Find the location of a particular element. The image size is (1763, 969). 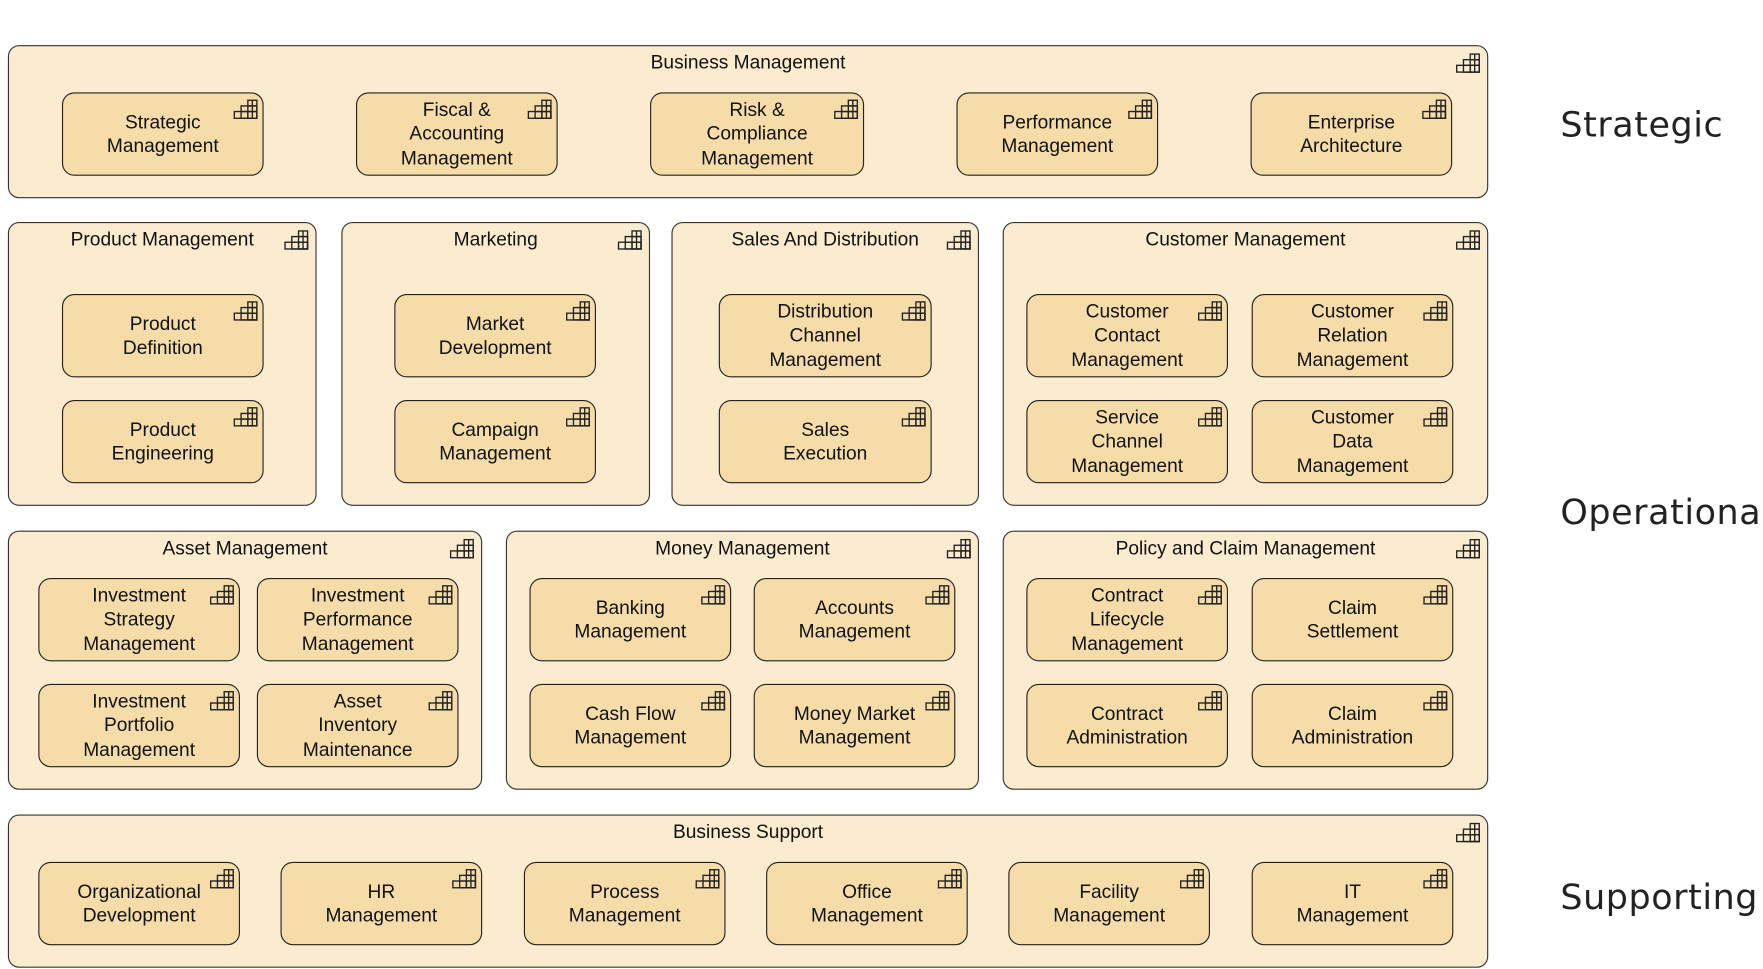

capability-investment-performance-management: Investment Performance Management is located at coordinates (357, 619).